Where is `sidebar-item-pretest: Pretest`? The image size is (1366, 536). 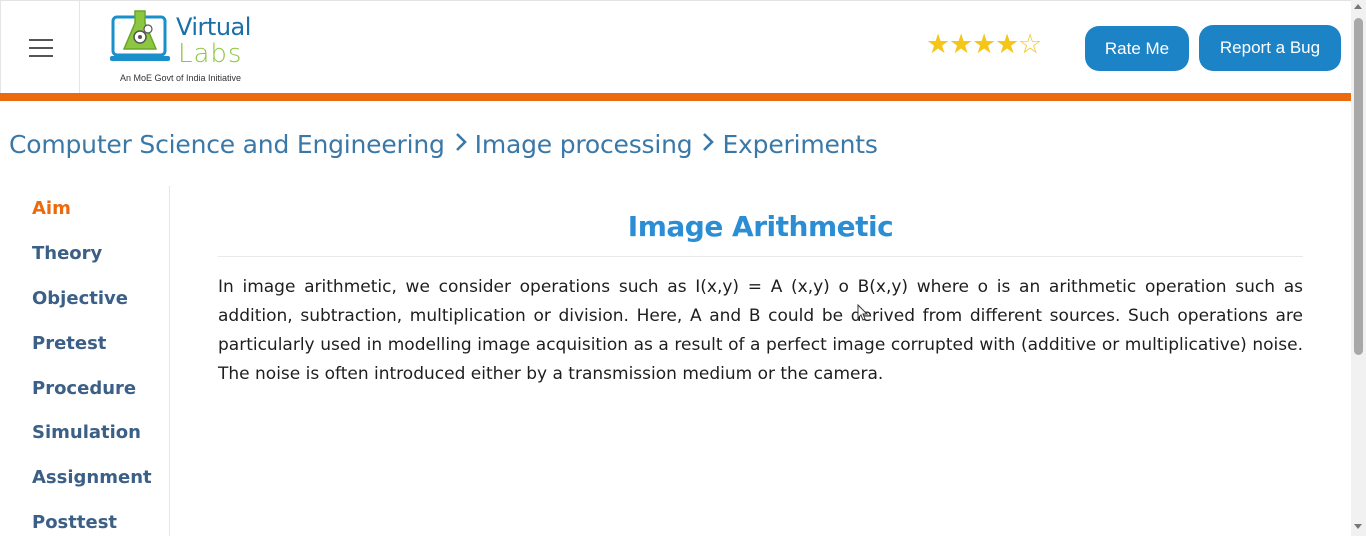
sidebar-item-pretest: Pretest is located at coordinates (69, 343).